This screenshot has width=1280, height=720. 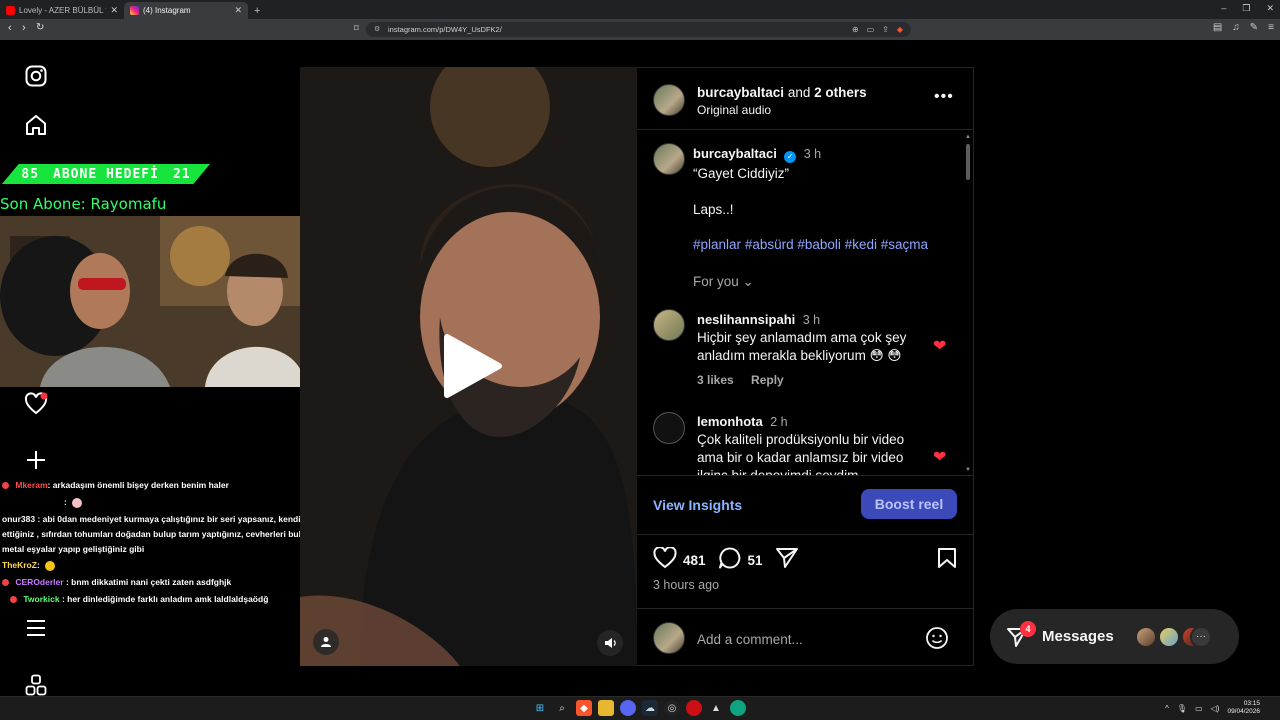 I want to click on caption-username: burcaybaltaci, so click(x=735, y=153).